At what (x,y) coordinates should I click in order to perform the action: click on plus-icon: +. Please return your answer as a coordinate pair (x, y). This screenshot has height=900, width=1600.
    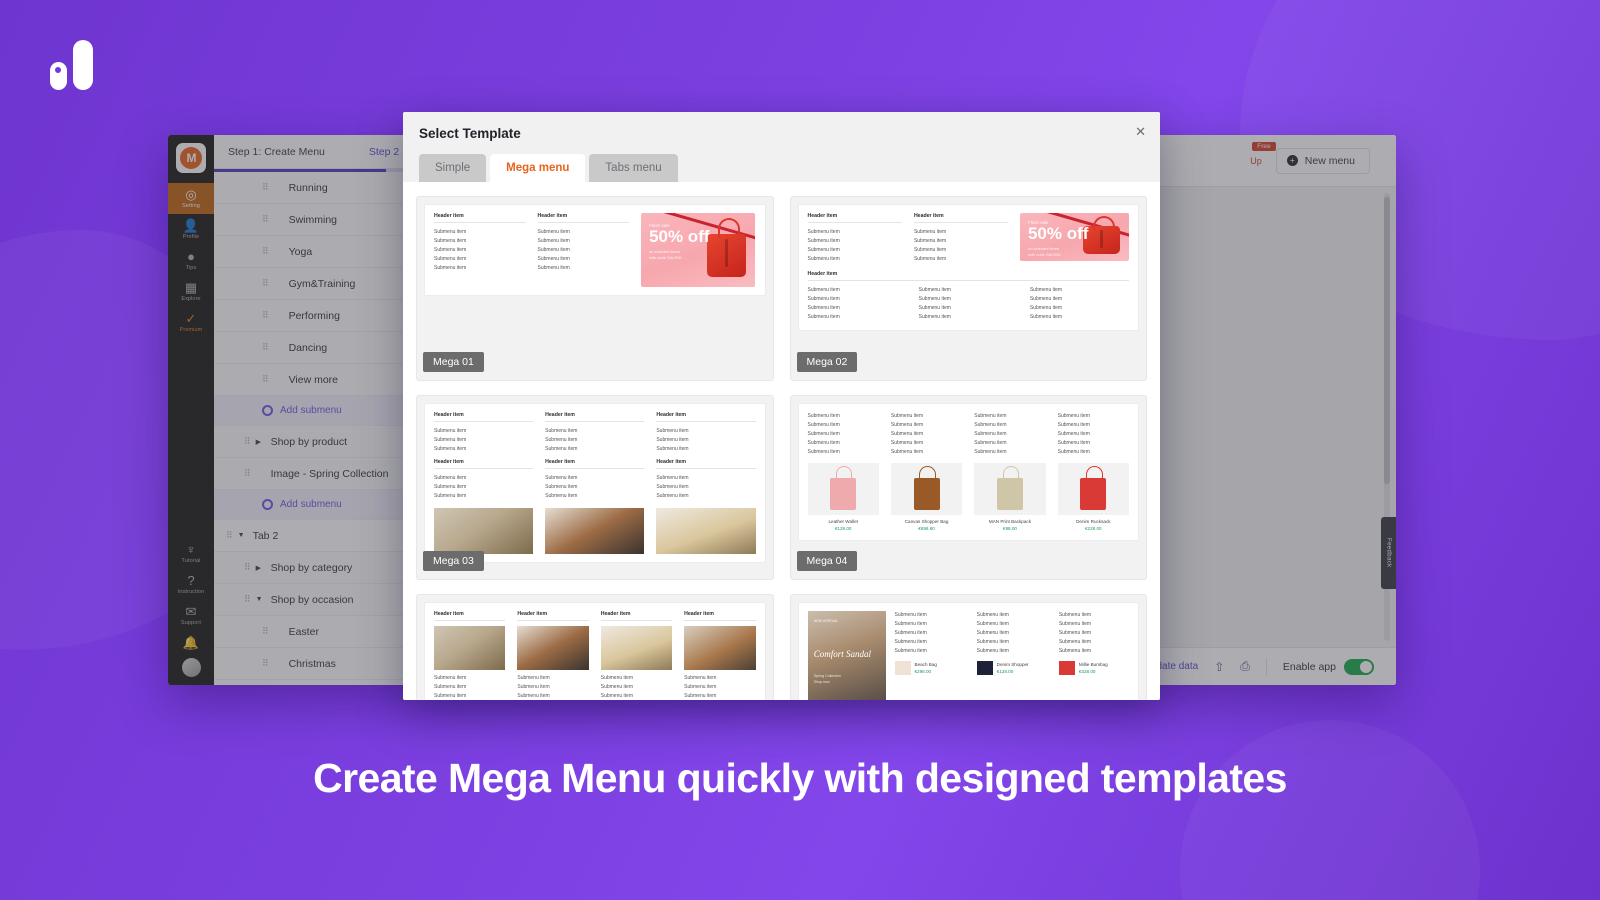
    Looking at the image, I should click on (1292, 160).